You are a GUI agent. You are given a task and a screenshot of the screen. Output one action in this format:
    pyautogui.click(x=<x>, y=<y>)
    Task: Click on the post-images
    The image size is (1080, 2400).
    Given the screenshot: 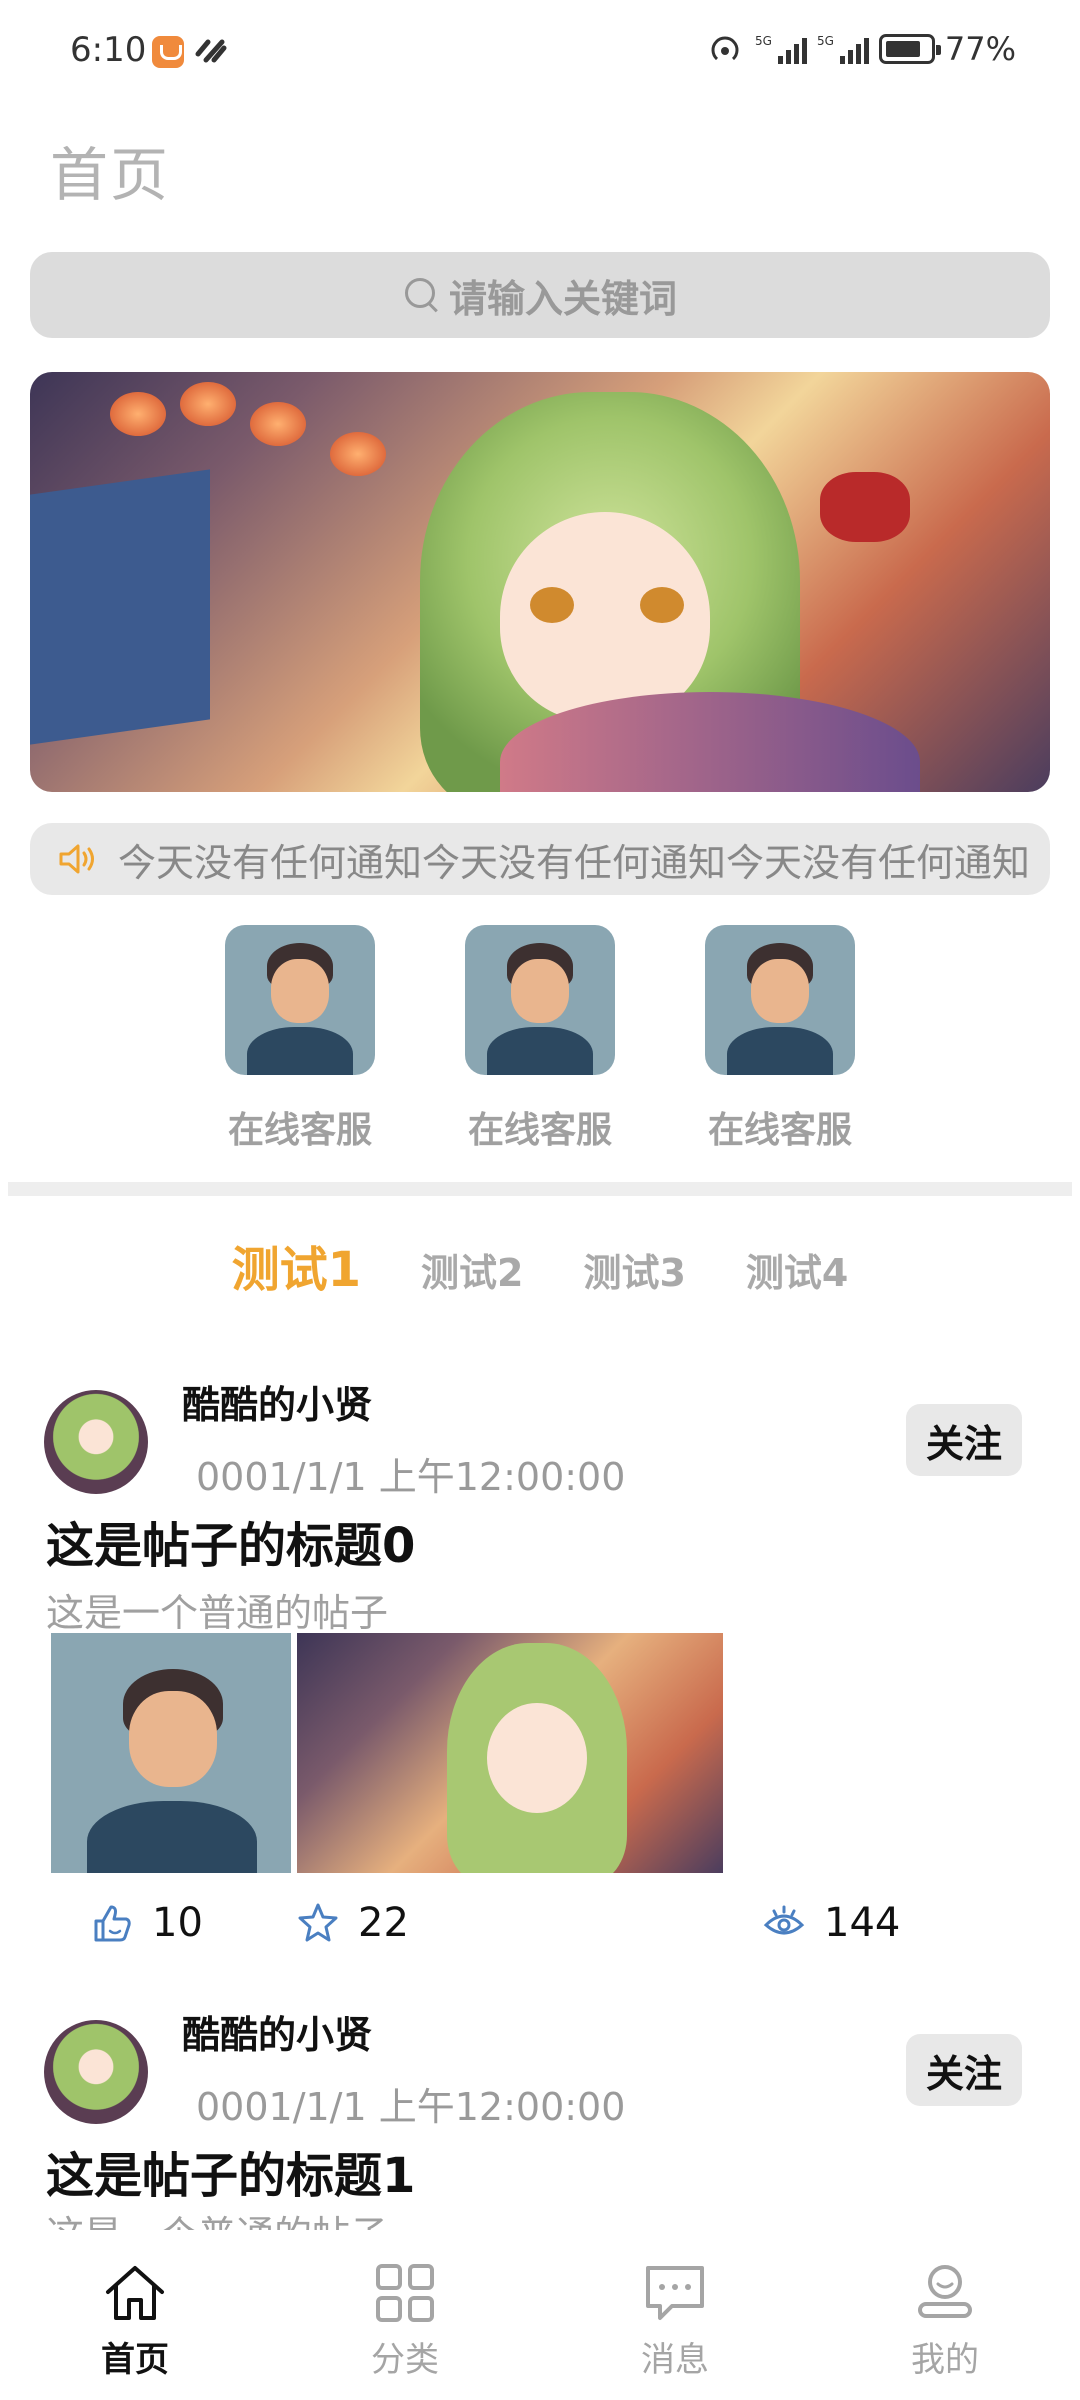 What is the action you would take?
    pyautogui.click(x=387, y=1753)
    